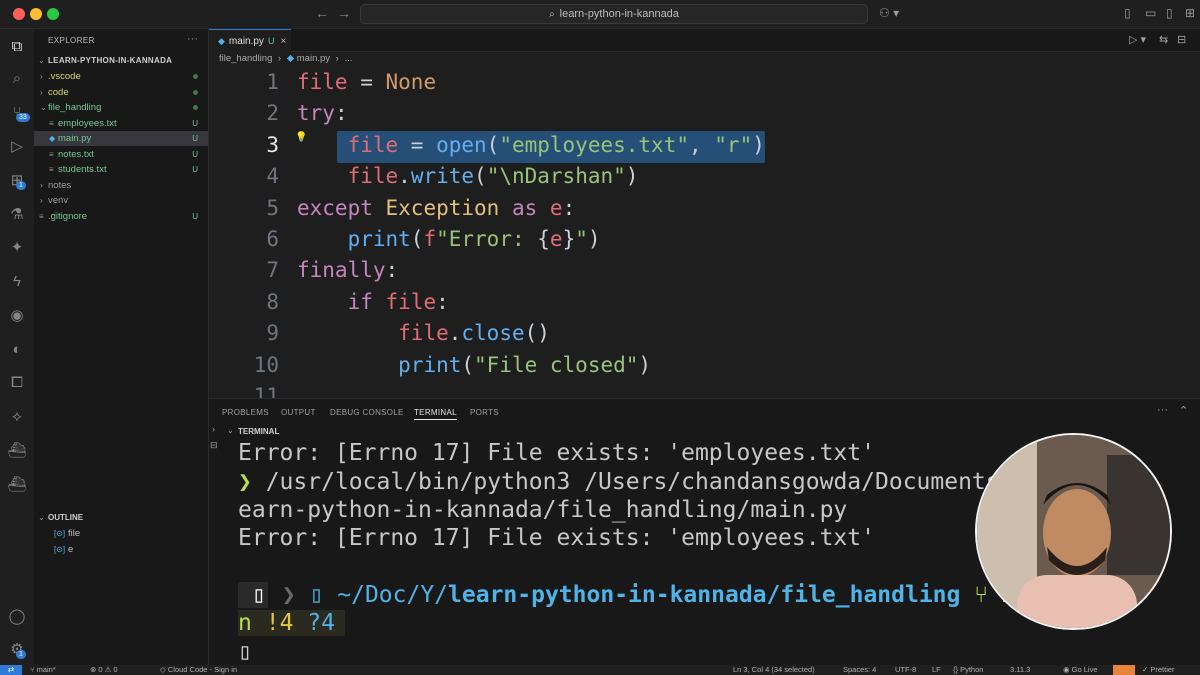 Image resolution: width=1200 pixels, height=675 pixels. What do you see at coordinates (17, 214) in the screenshot?
I see `testing-icon: ⚗` at bounding box center [17, 214].